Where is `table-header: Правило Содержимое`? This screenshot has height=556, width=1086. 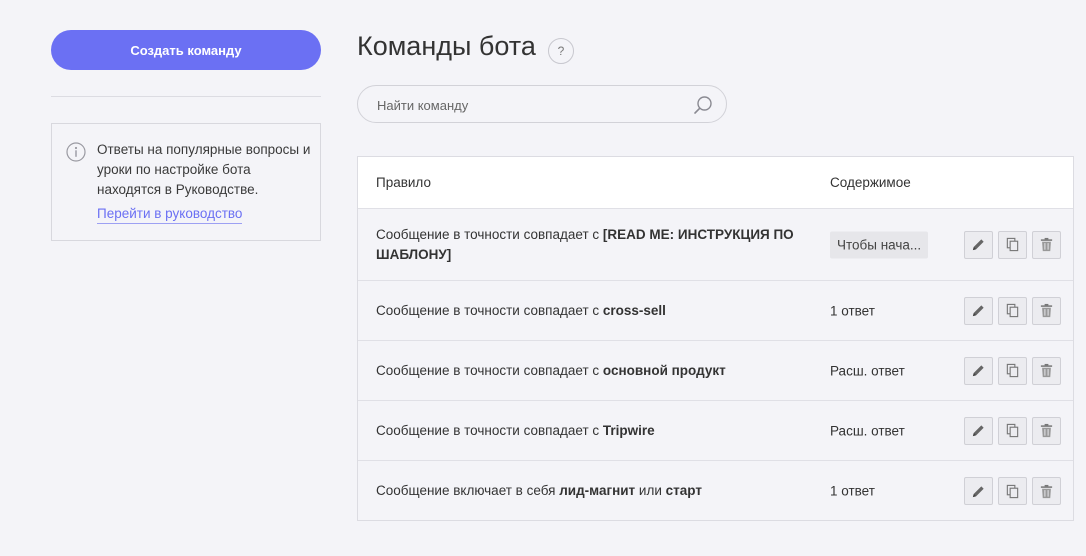 table-header: Правило Содержимое is located at coordinates (715, 183).